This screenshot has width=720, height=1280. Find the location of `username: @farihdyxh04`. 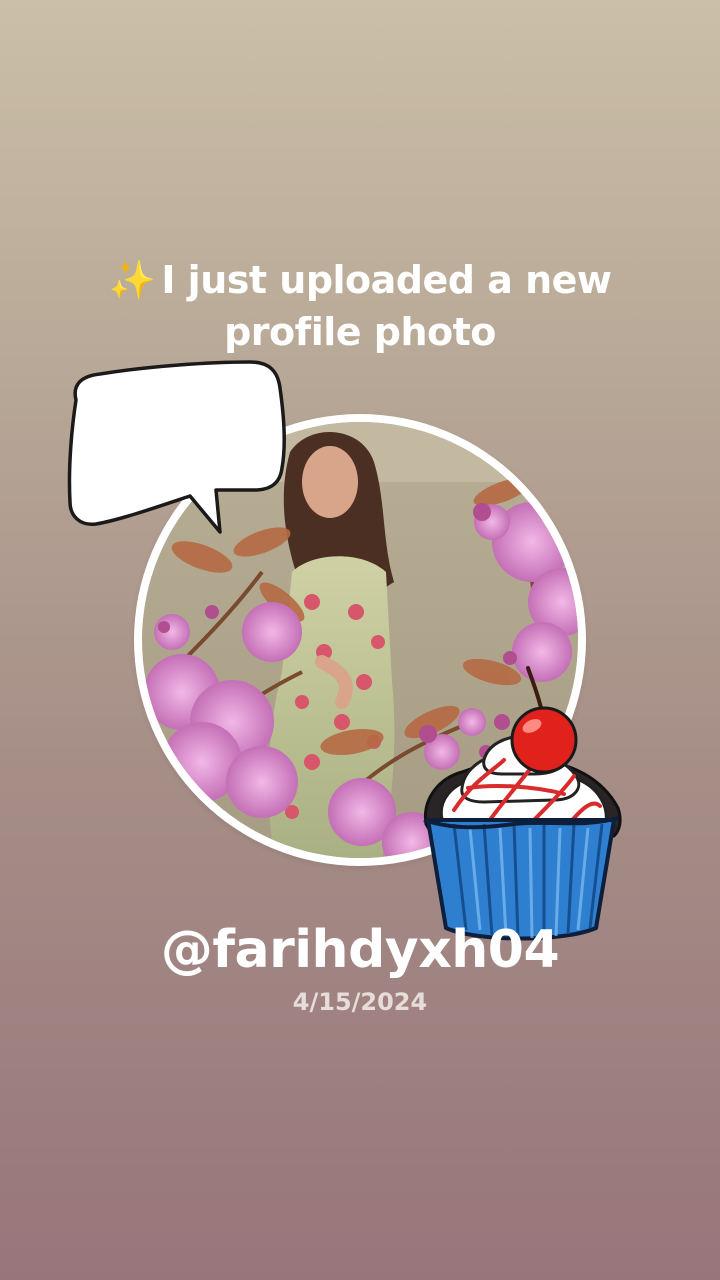

username: @farihdyxh04 is located at coordinates (360, 950).